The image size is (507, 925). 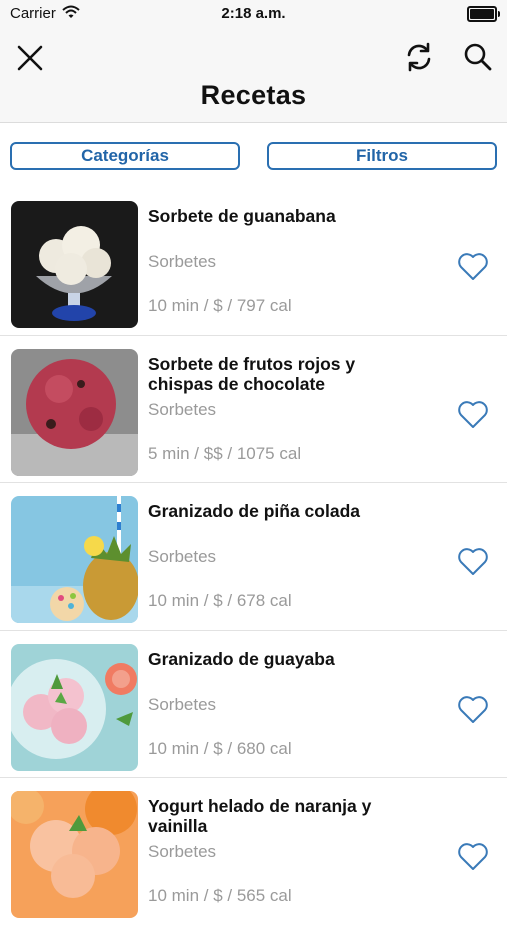 I want to click on refresh-icon, so click(x=419, y=57).